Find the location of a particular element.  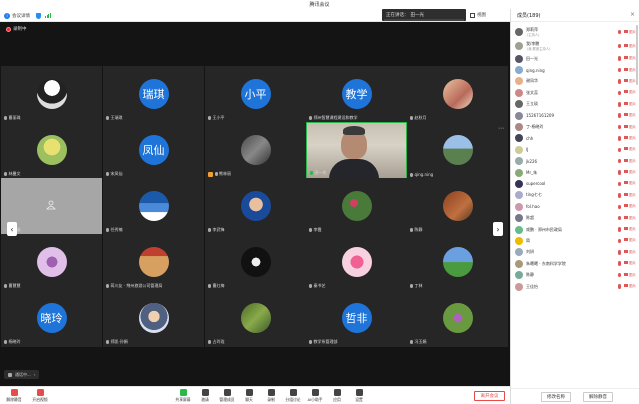

member-item: fol.hao 图片 is located at coordinates (575, 206).